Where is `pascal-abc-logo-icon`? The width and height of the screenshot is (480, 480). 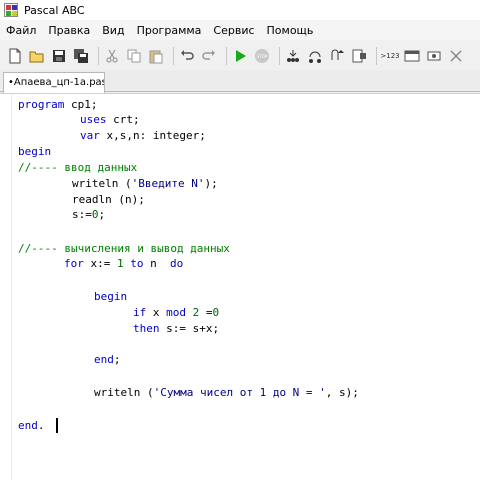
pascal-abc-logo-icon is located at coordinates (11, 10).